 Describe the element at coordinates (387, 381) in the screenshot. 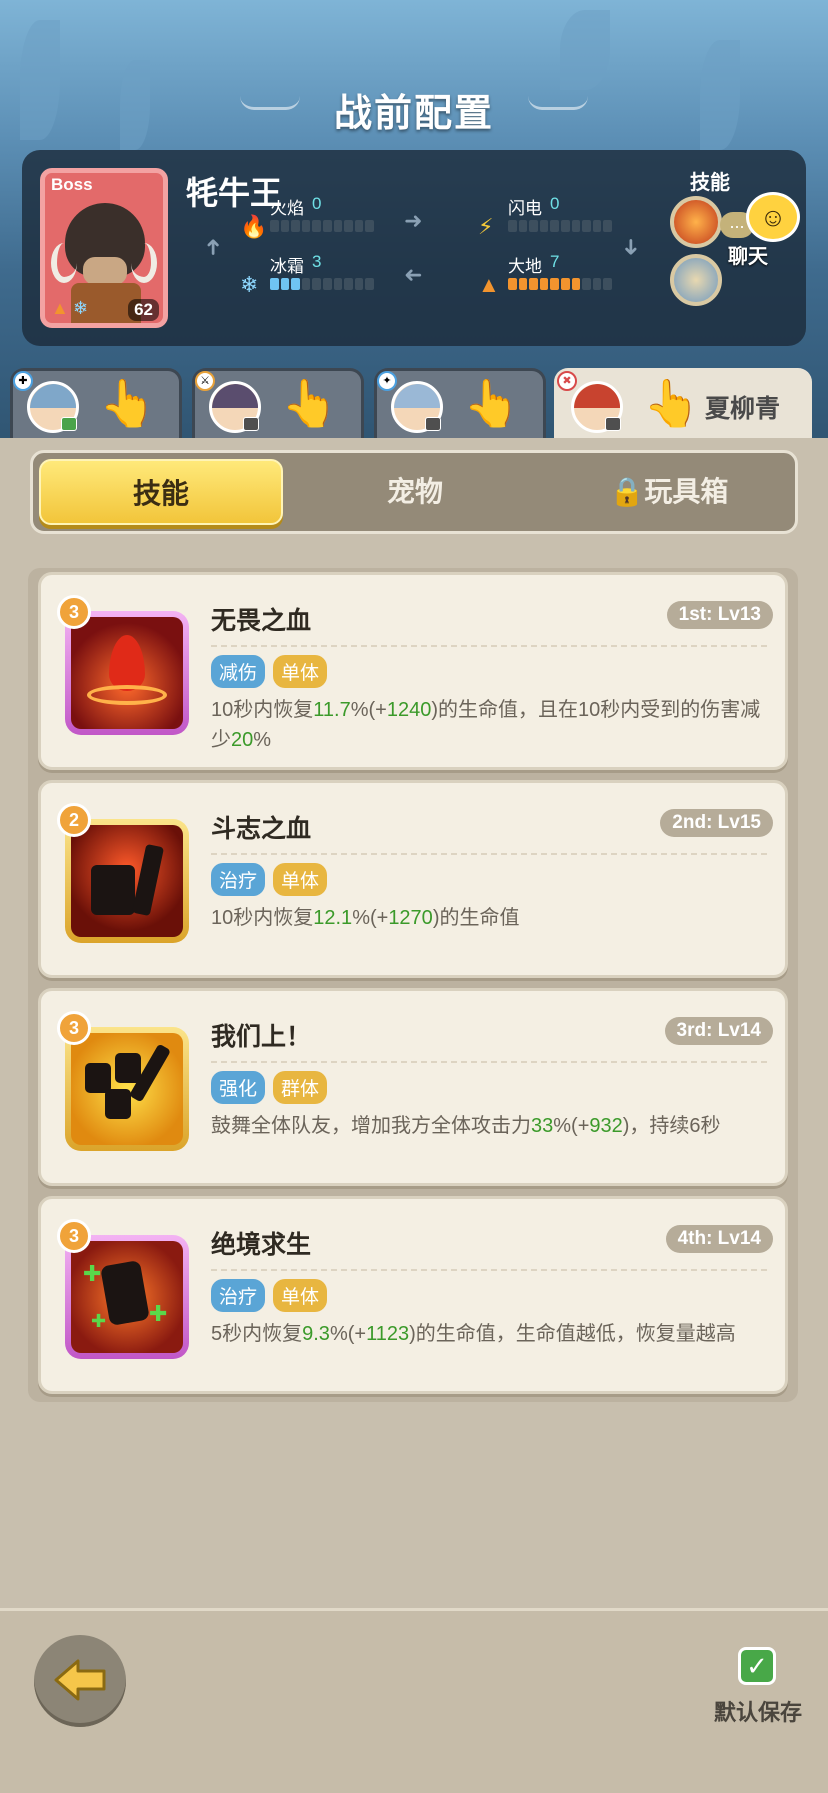

I see `hero-class-badge-icon: ✦` at that location.